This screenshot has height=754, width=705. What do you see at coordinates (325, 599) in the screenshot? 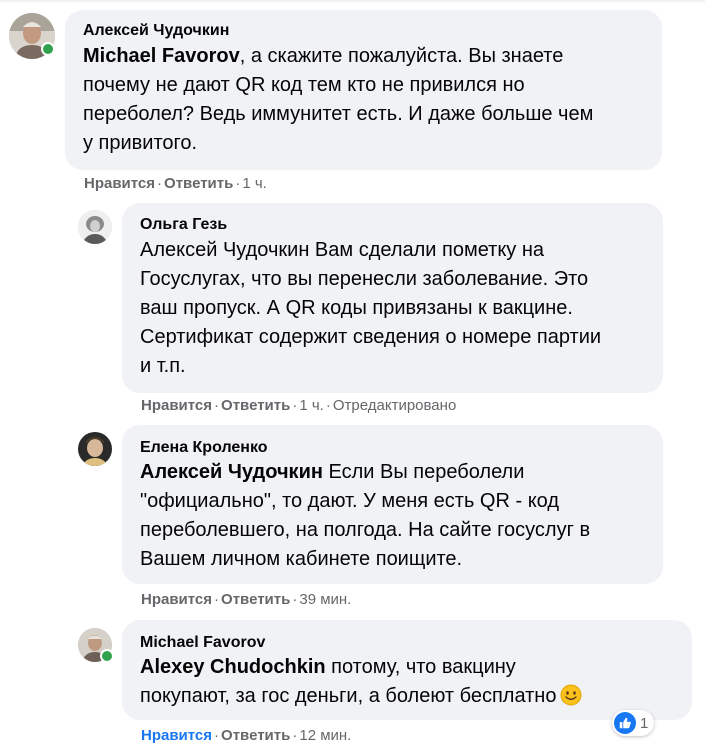
I see `comment-timestamp: 39 мин.` at bounding box center [325, 599].